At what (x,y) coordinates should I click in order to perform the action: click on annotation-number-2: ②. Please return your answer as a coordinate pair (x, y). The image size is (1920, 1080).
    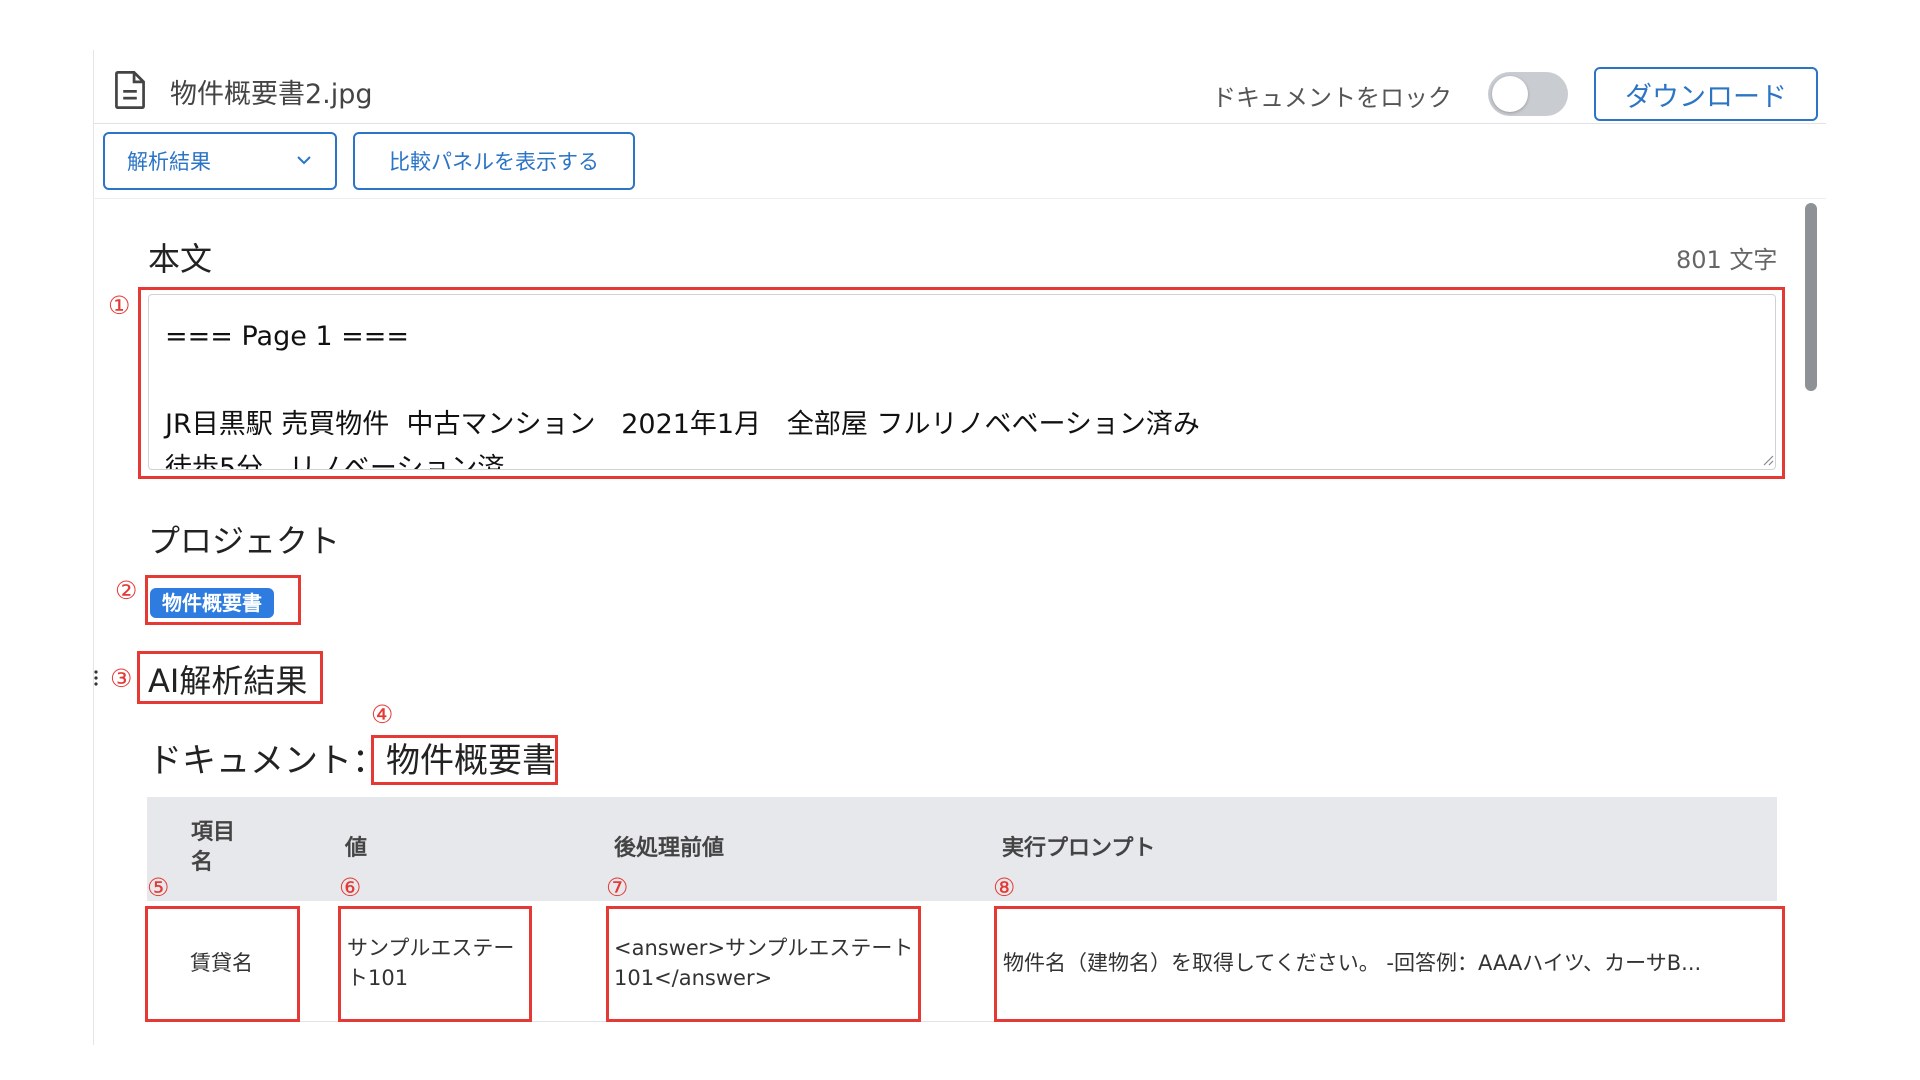
    Looking at the image, I should click on (126, 590).